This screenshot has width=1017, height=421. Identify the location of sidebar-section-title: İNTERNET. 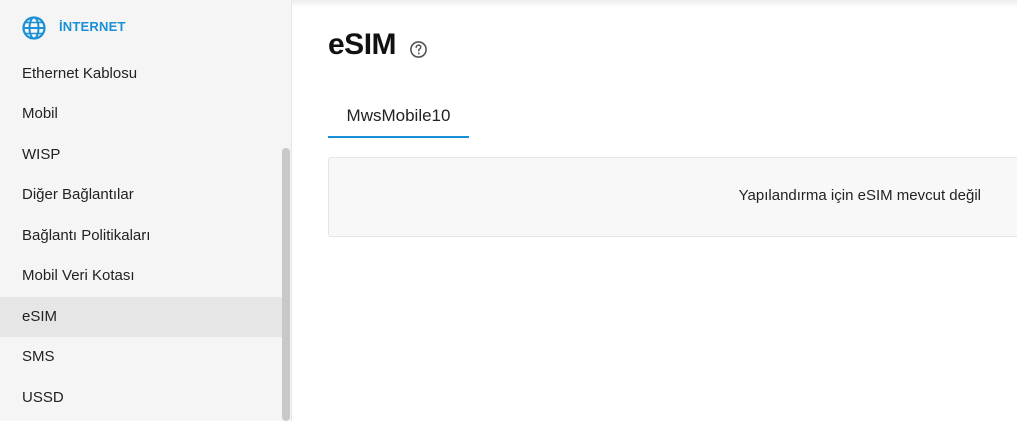
(92, 26).